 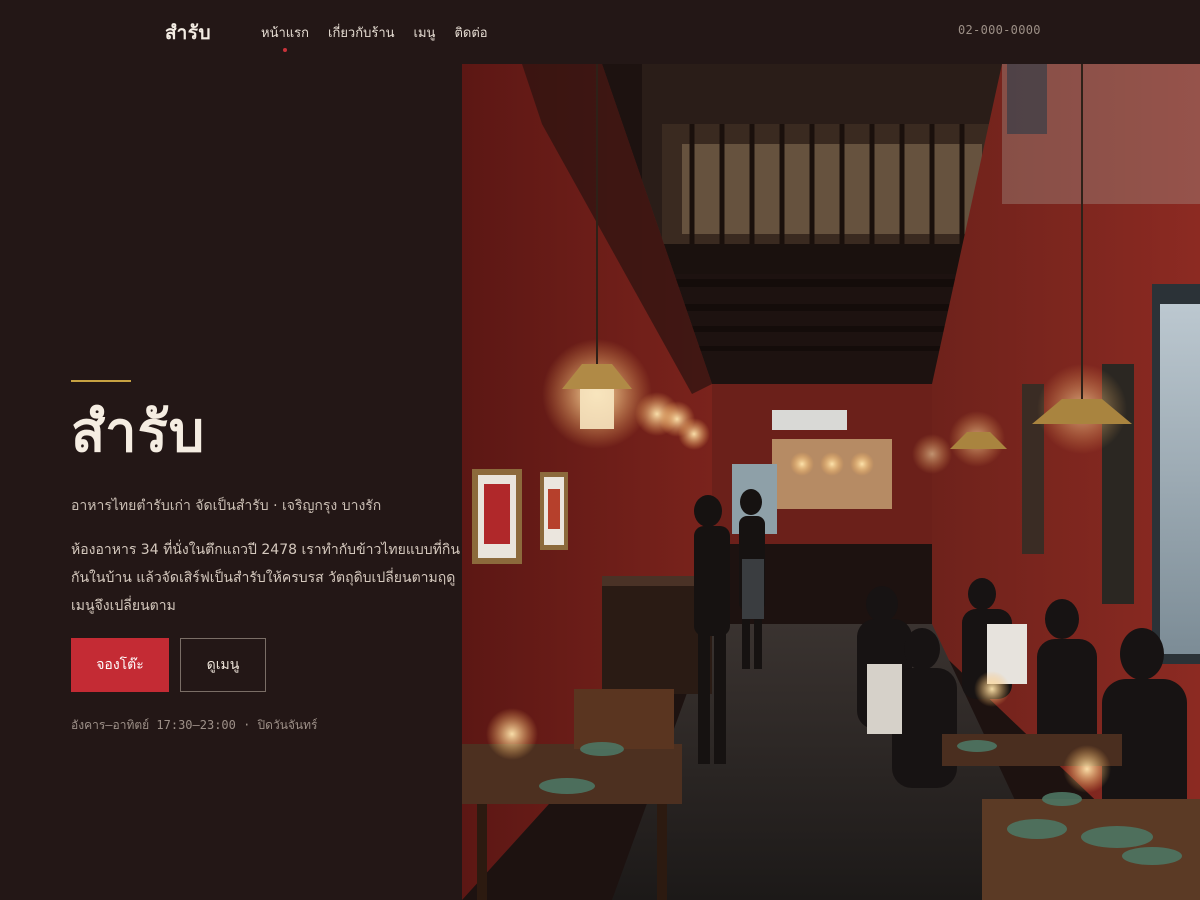 I want to click on book-table-button: จองโต๊ะ, so click(x=120, y=665).